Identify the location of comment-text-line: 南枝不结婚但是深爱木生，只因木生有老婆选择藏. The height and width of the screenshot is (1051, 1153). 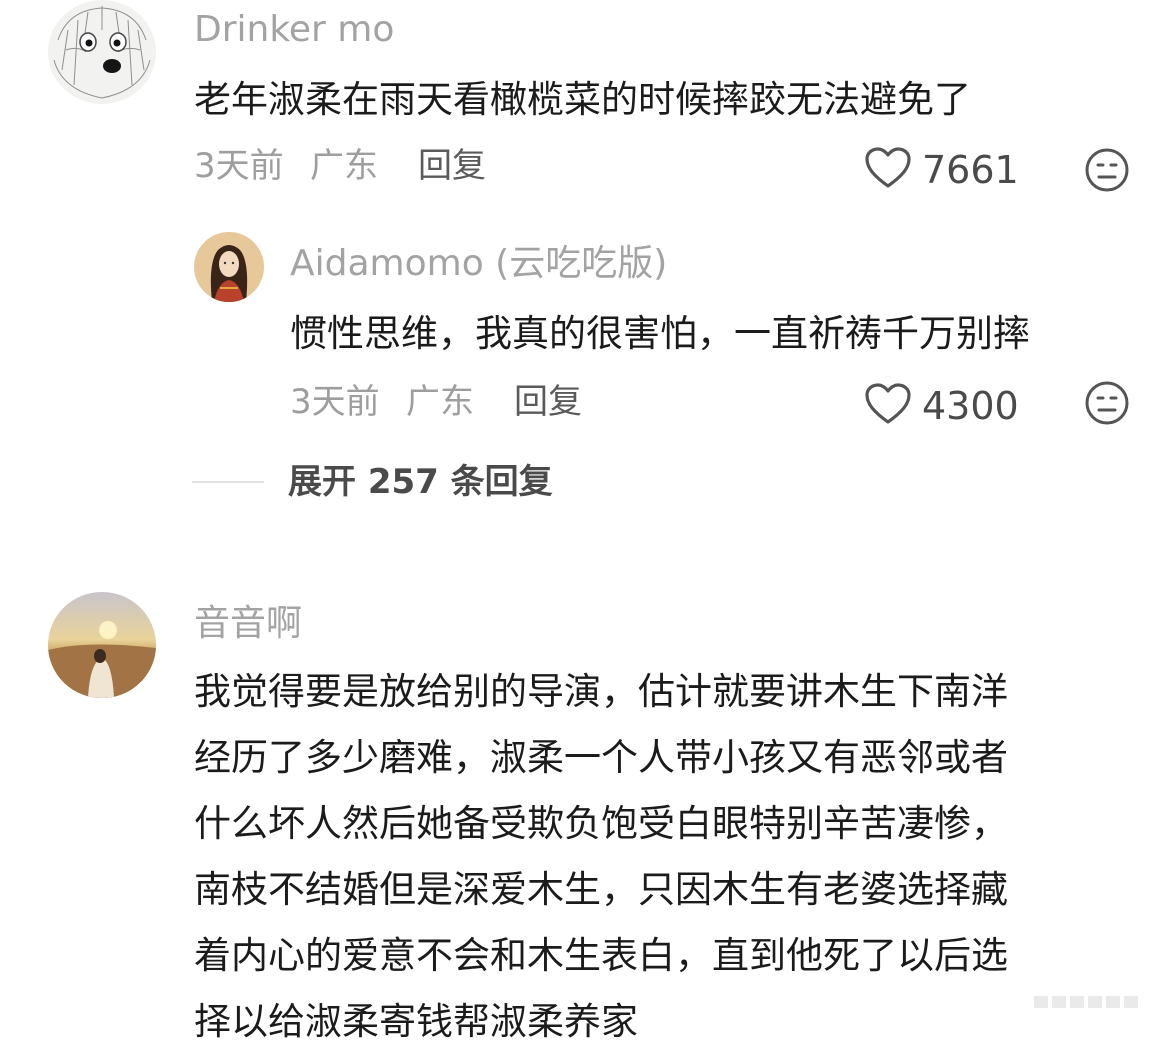
(601, 889).